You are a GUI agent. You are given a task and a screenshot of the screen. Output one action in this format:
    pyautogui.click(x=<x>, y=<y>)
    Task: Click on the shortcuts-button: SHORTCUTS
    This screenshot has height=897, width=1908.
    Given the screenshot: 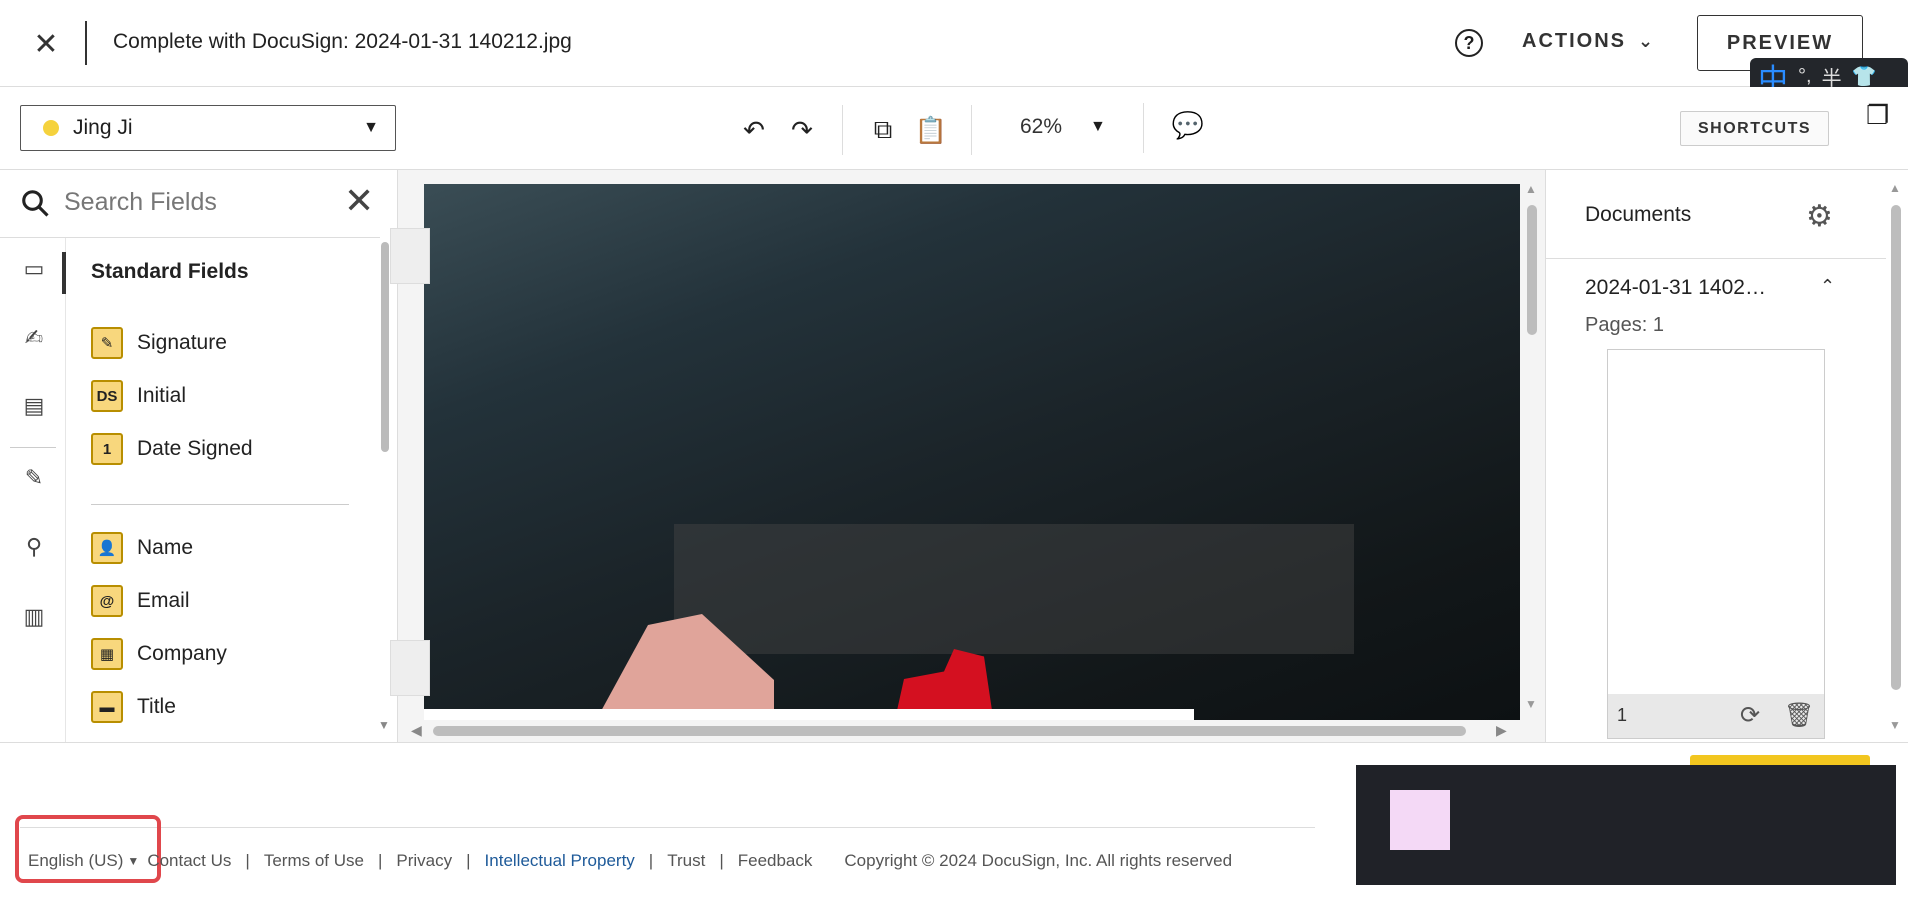 What is the action you would take?
    pyautogui.click(x=1754, y=128)
    